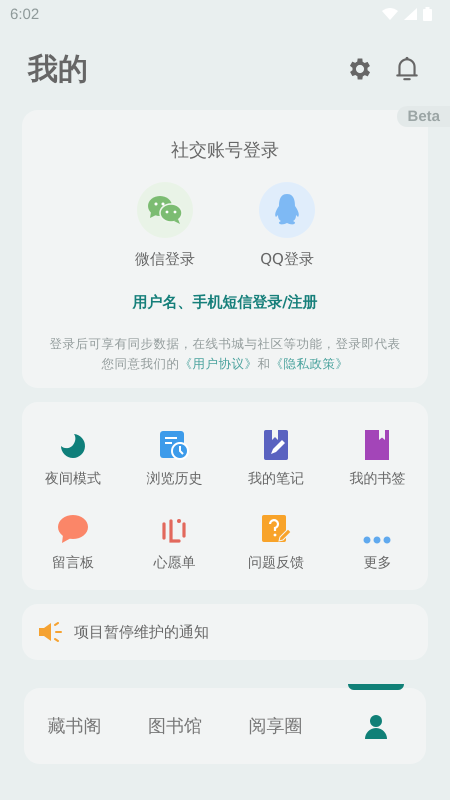 This screenshot has height=800, width=450. I want to click on login-title: 社交账号登录, so click(225, 150).